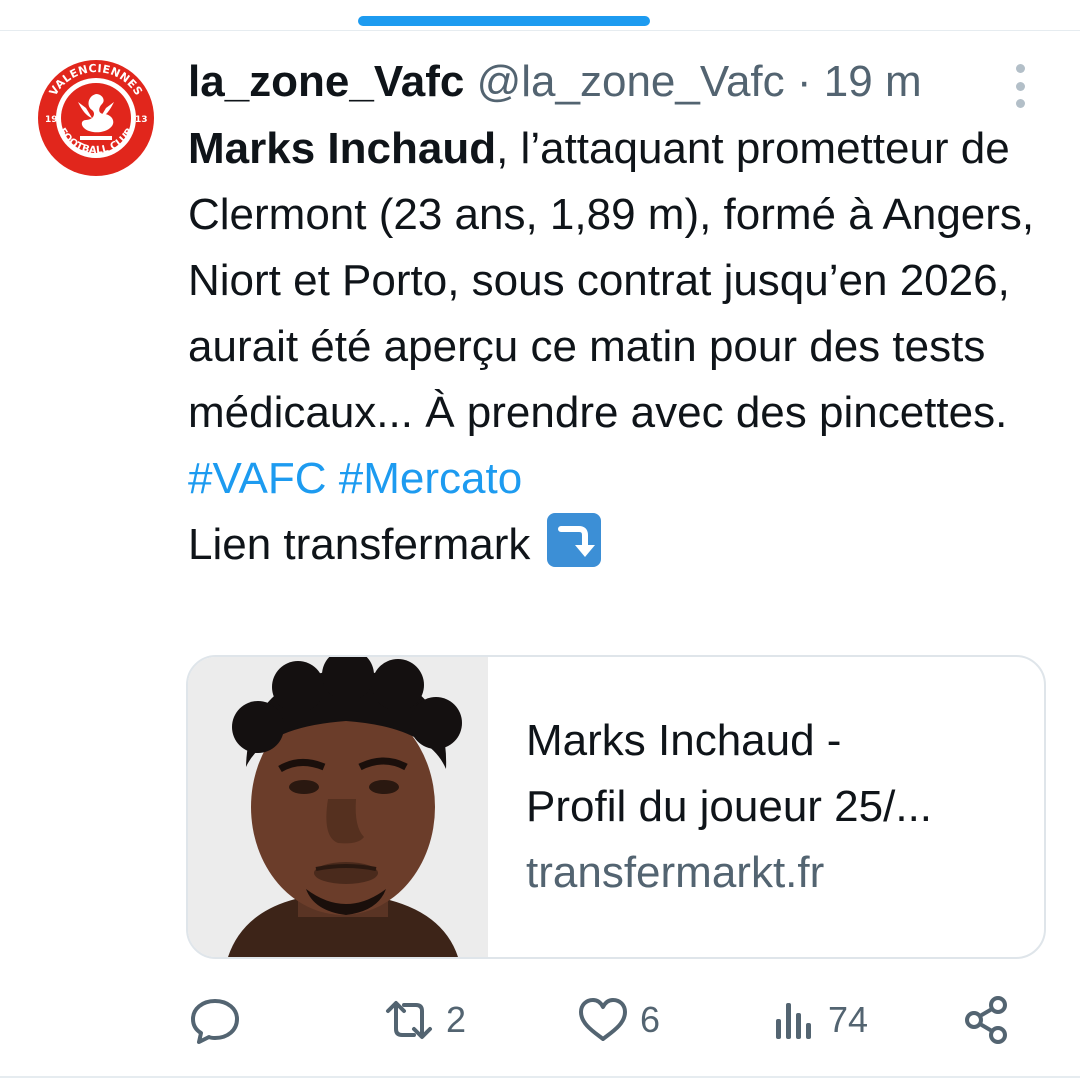  What do you see at coordinates (51, 120) in the screenshot?
I see `svg-text: 19` at bounding box center [51, 120].